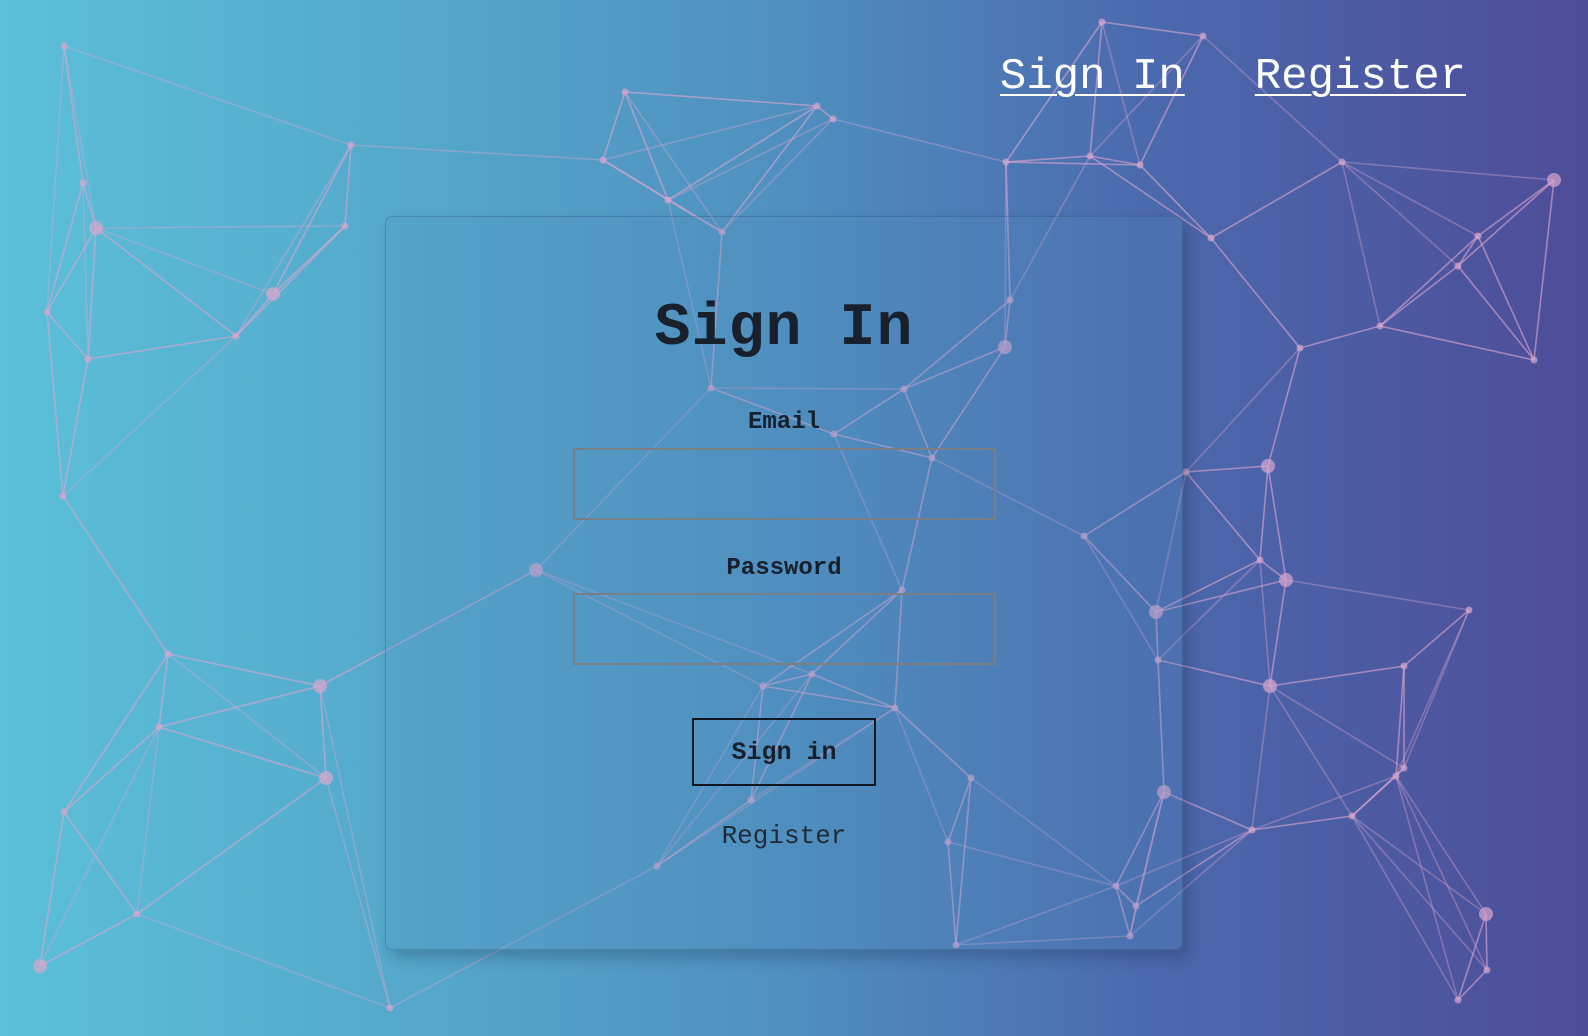 Image resolution: width=1588 pixels, height=1036 pixels. What do you see at coordinates (784, 568) in the screenshot?
I see `password-label: Password` at bounding box center [784, 568].